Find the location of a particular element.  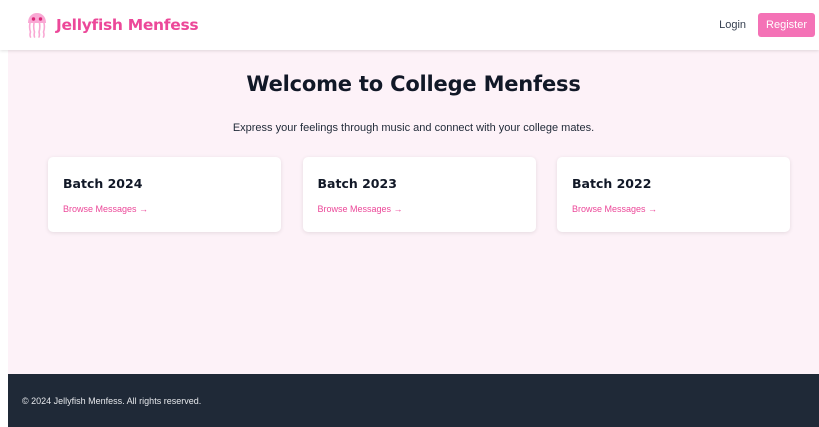

register-button: Register is located at coordinates (786, 25).